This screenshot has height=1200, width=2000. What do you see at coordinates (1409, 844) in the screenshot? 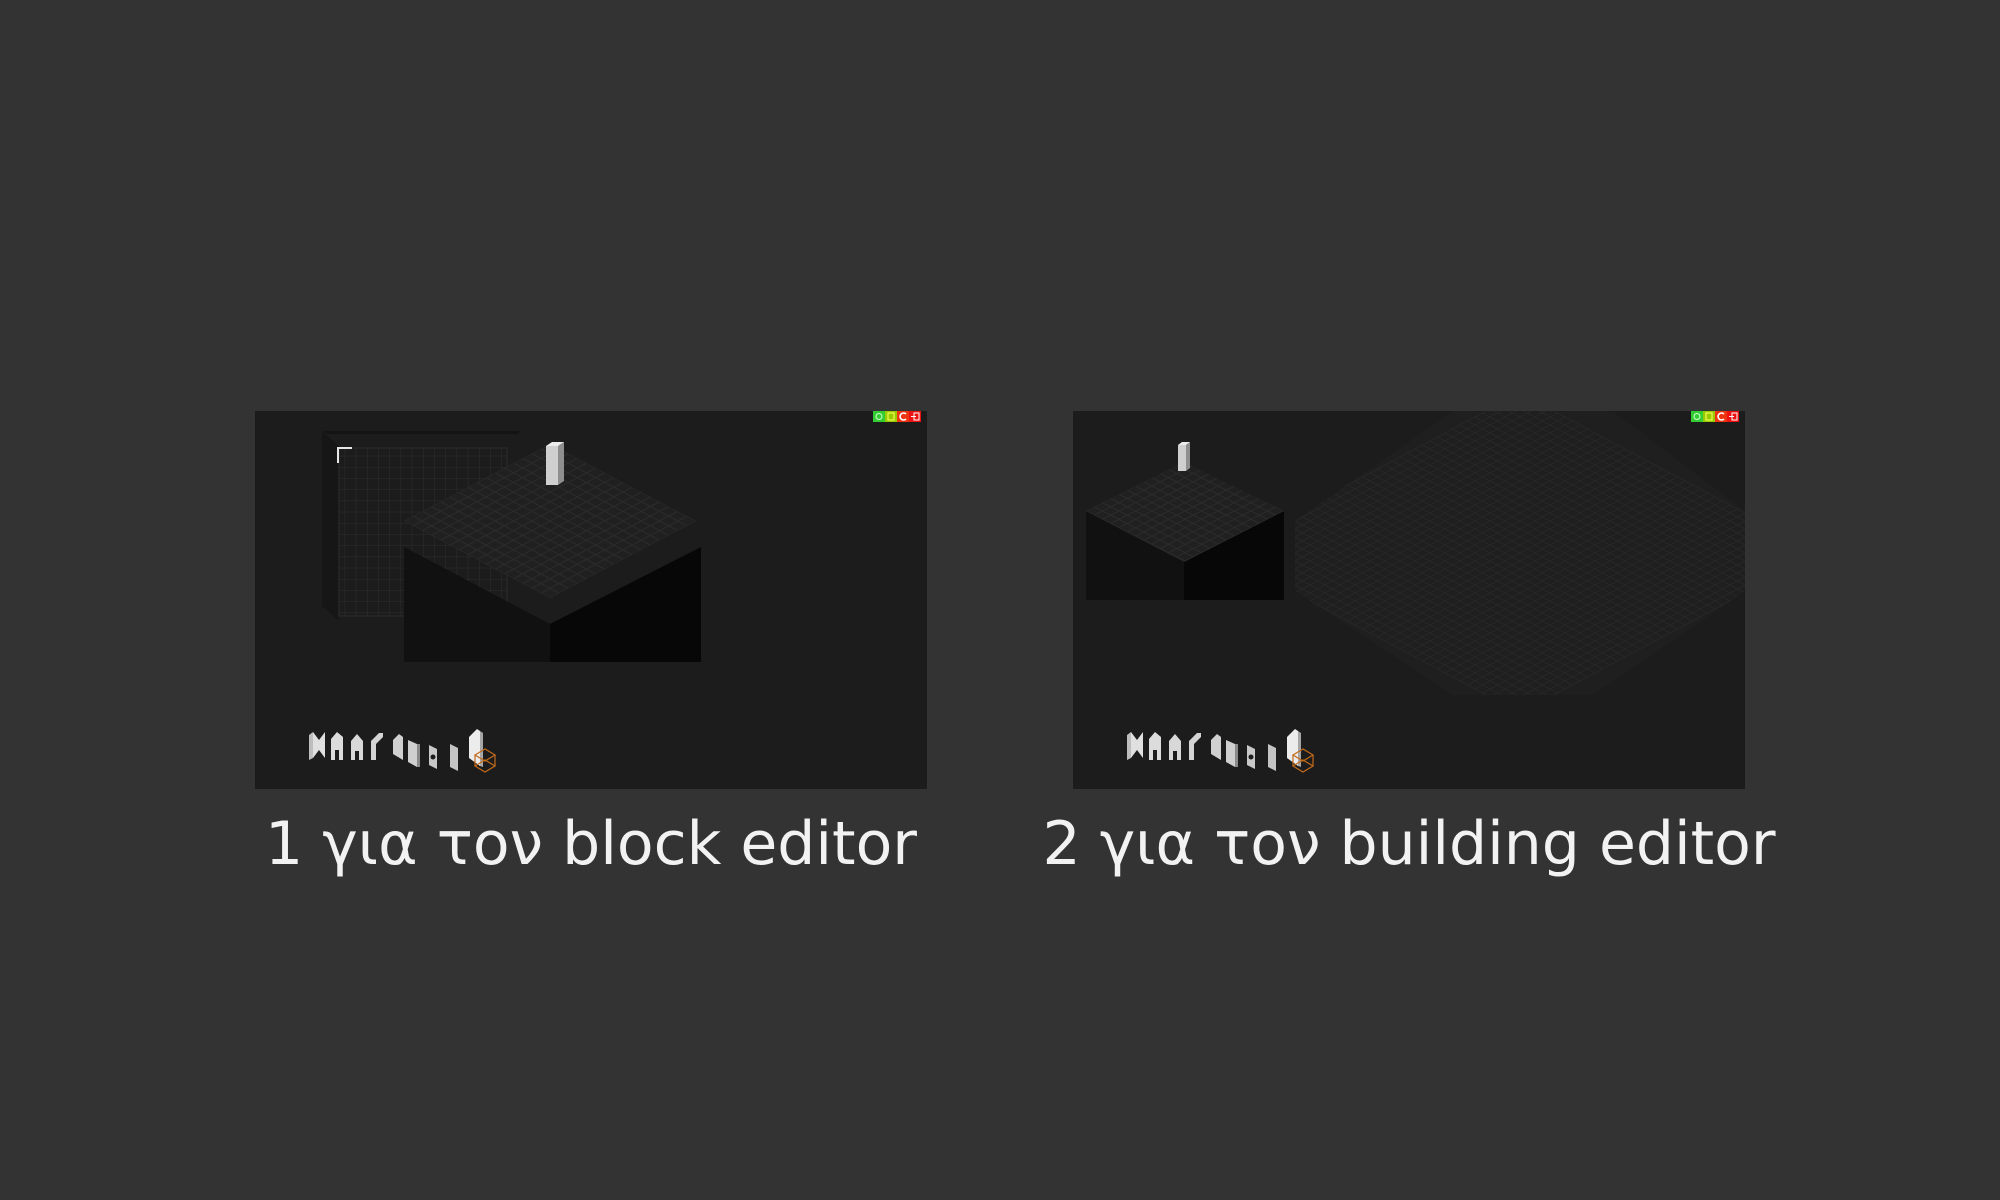
I see `building-editor-caption: 2 για τον building editor` at bounding box center [1409, 844].